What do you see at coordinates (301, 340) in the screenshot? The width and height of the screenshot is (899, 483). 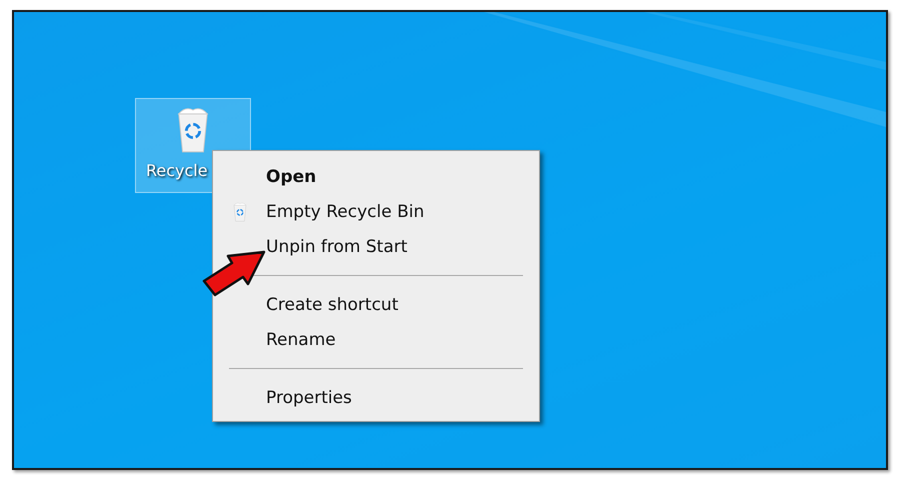 I see `menu-item: Rename` at bounding box center [301, 340].